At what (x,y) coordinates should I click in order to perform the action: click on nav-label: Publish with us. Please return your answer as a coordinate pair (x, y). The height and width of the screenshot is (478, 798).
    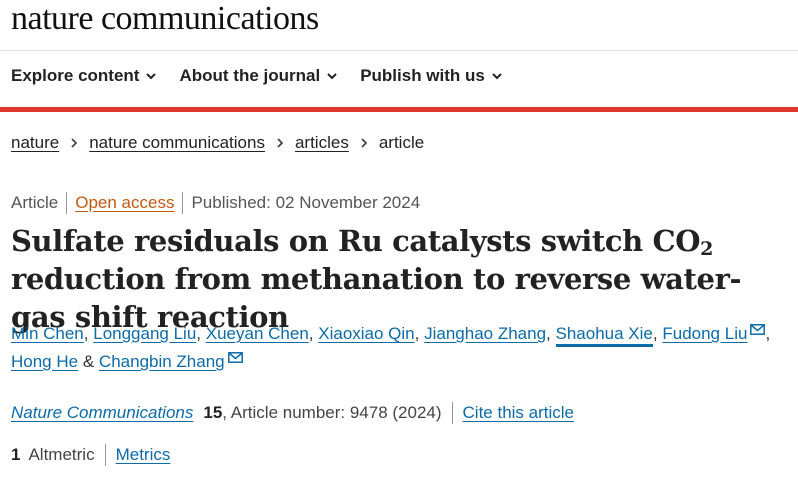
    Looking at the image, I should click on (422, 75).